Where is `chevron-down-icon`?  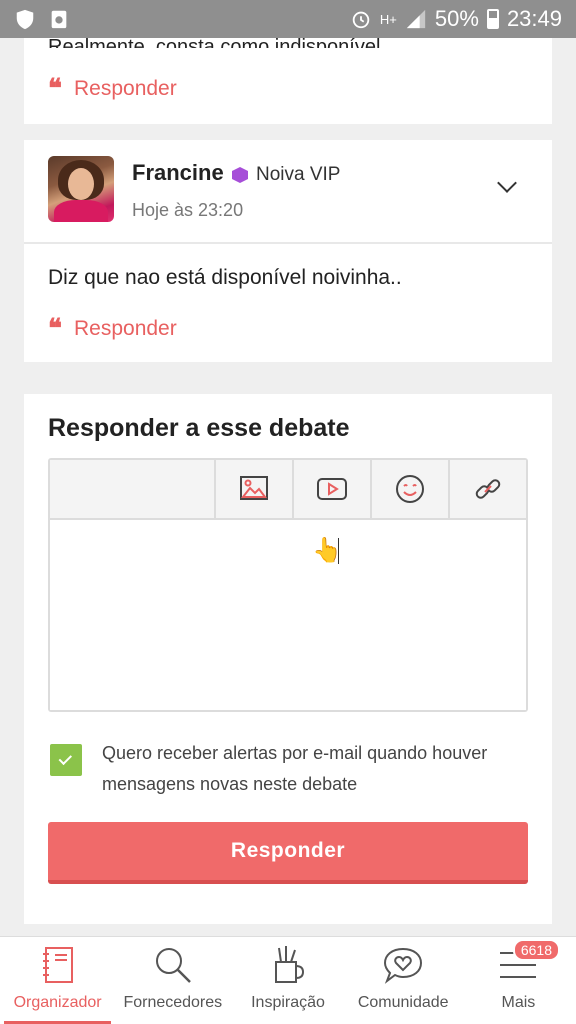 chevron-down-icon is located at coordinates (507, 183).